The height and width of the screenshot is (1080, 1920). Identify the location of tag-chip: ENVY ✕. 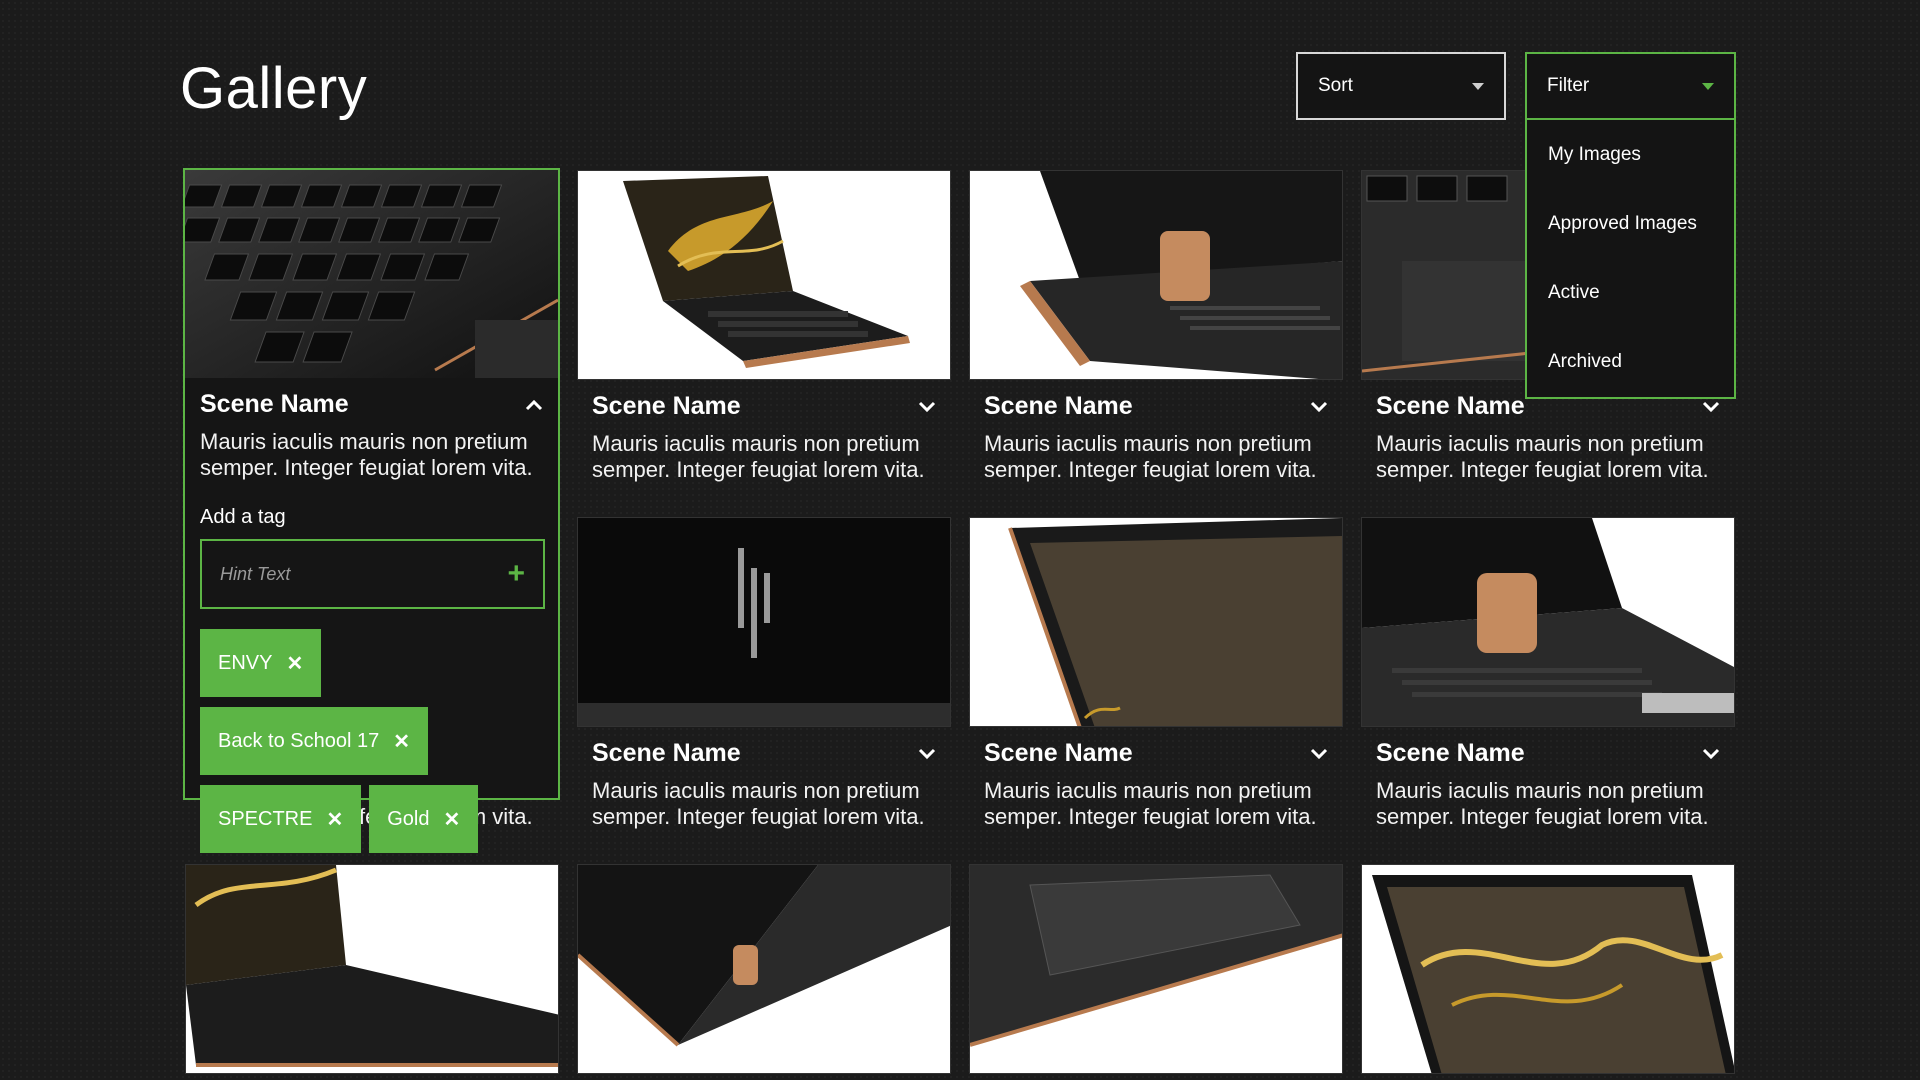
(261, 663).